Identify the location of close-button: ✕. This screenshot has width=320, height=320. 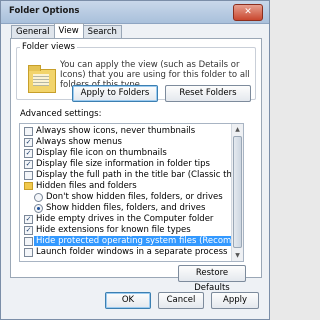
(248, 12).